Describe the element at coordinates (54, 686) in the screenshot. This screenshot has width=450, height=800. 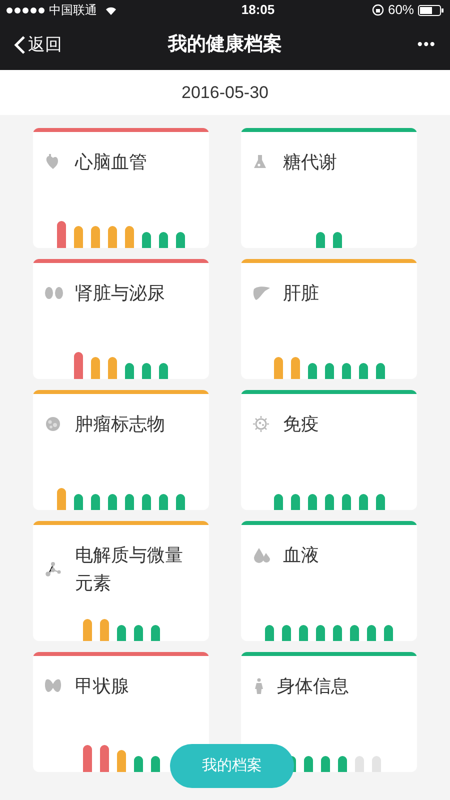
I see `thyroid-icon` at that location.